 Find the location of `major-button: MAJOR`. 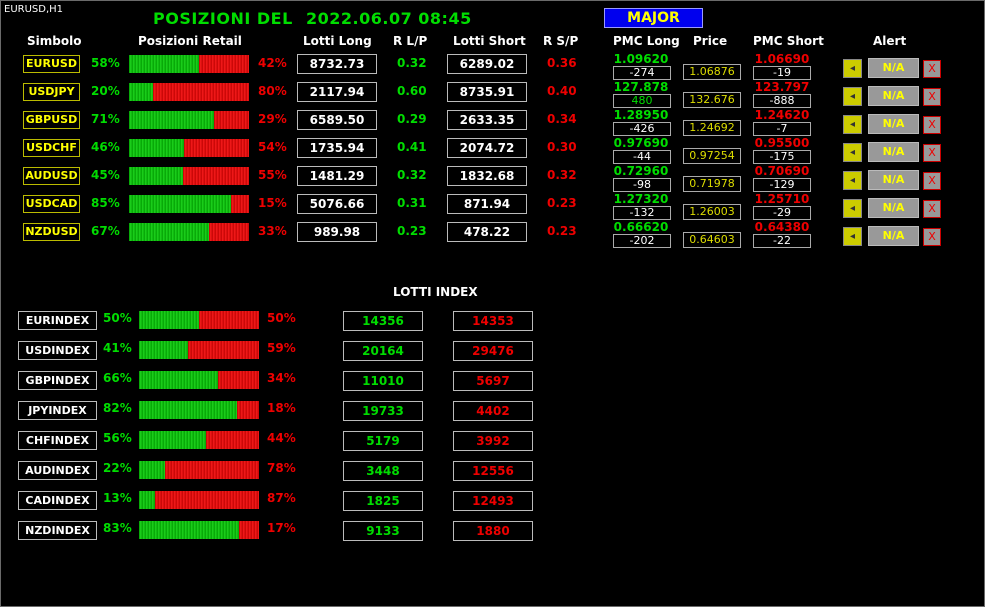

major-button: MAJOR is located at coordinates (653, 18).